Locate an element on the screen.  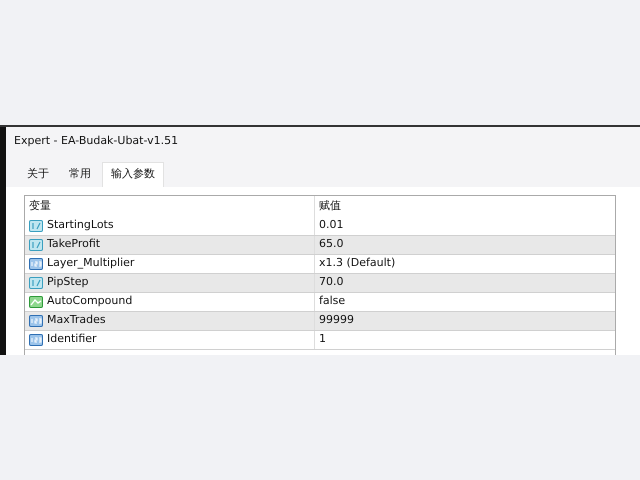
parameter-value: 70.0 is located at coordinates (331, 281).